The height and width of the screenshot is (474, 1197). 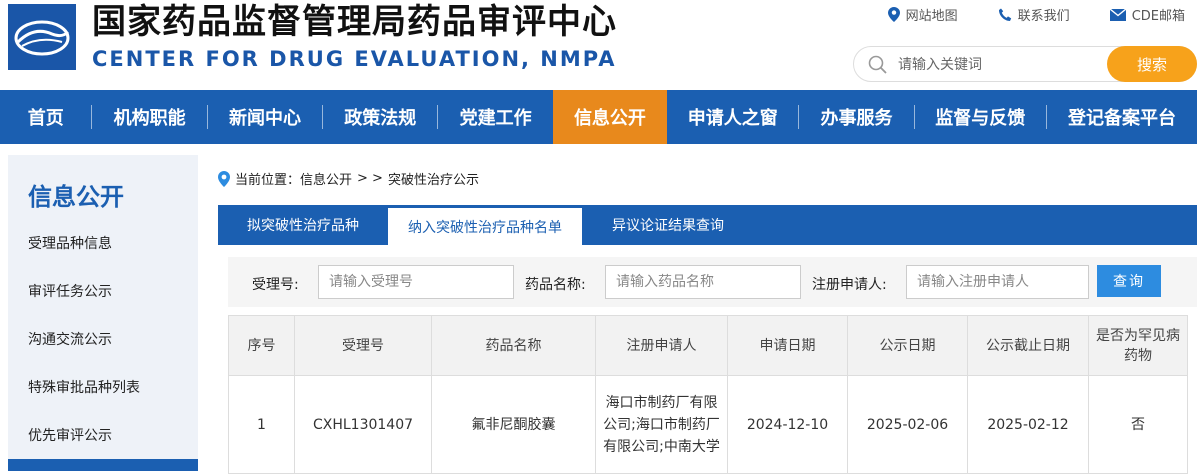 What do you see at coordinates (661, 424) in the screenshot?
I see `cell-applicant: 海口市制药厂有限公司;海口市制药厂有限公司;中南大学` at bounding box center [661, 424].